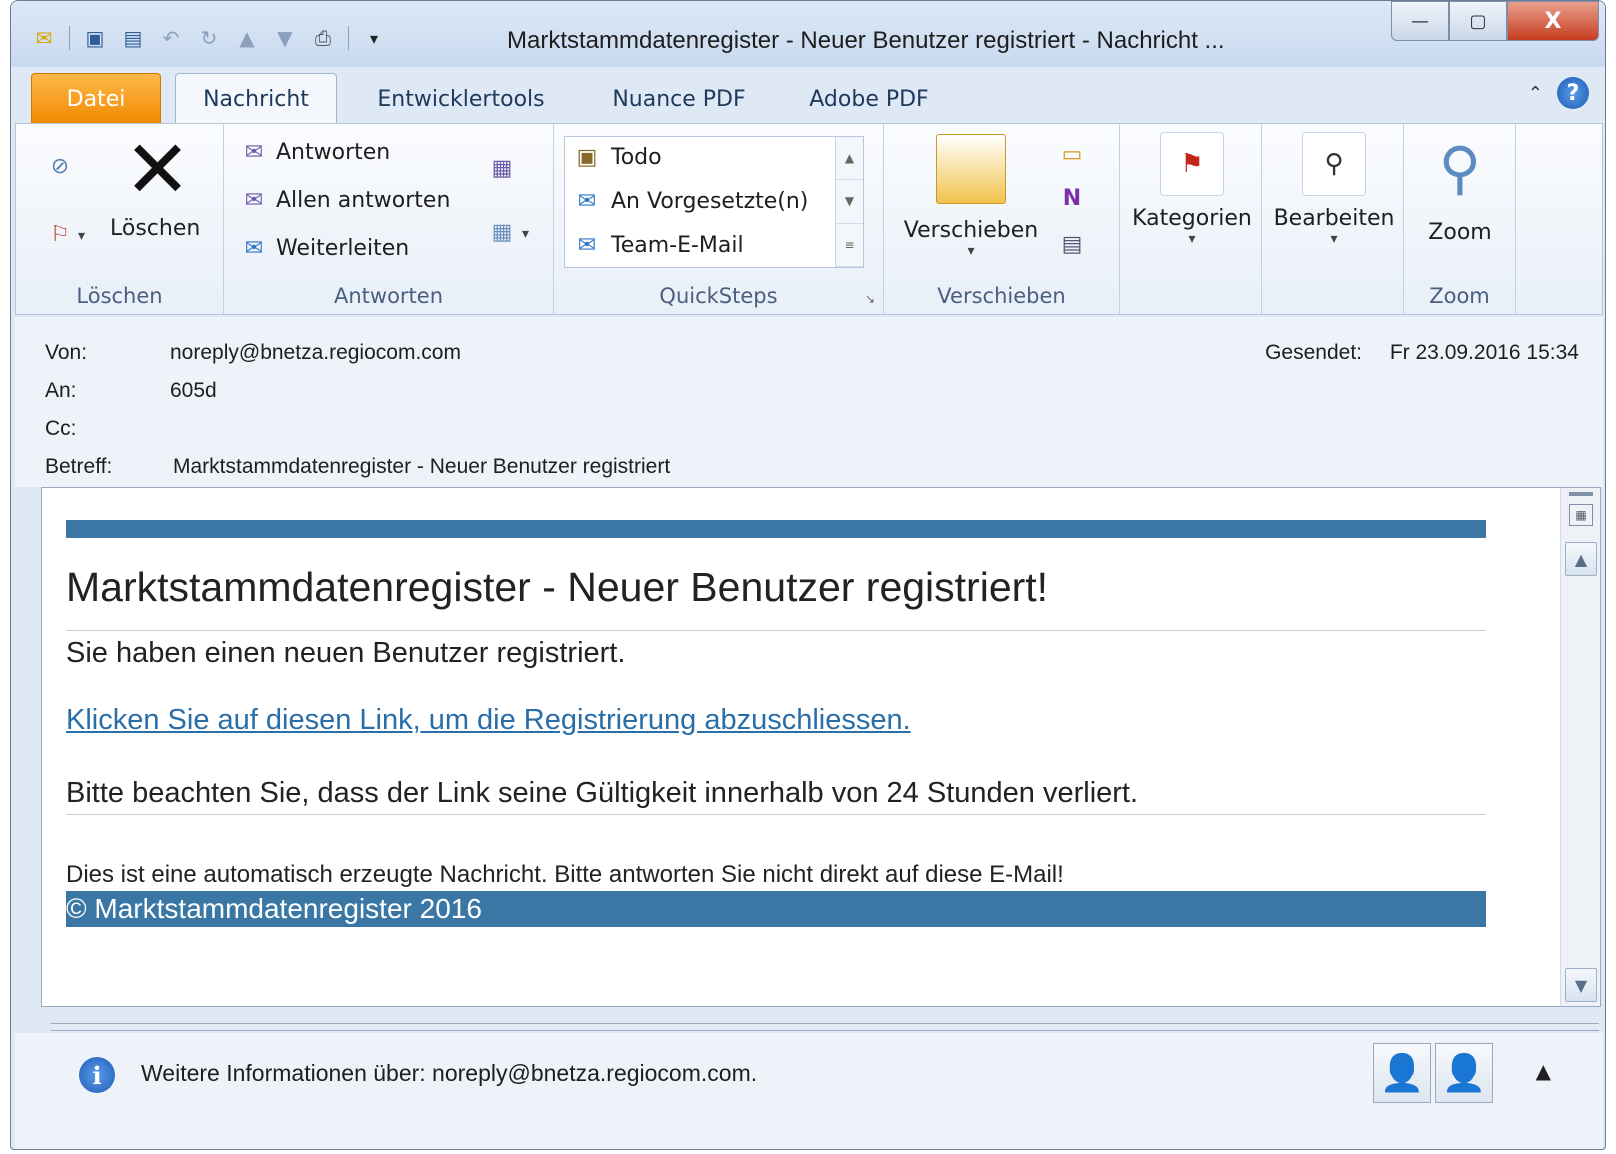 This screenshot has height=1154, width=1616. I want to click on move-label: Verschieben, so click(971, 230).